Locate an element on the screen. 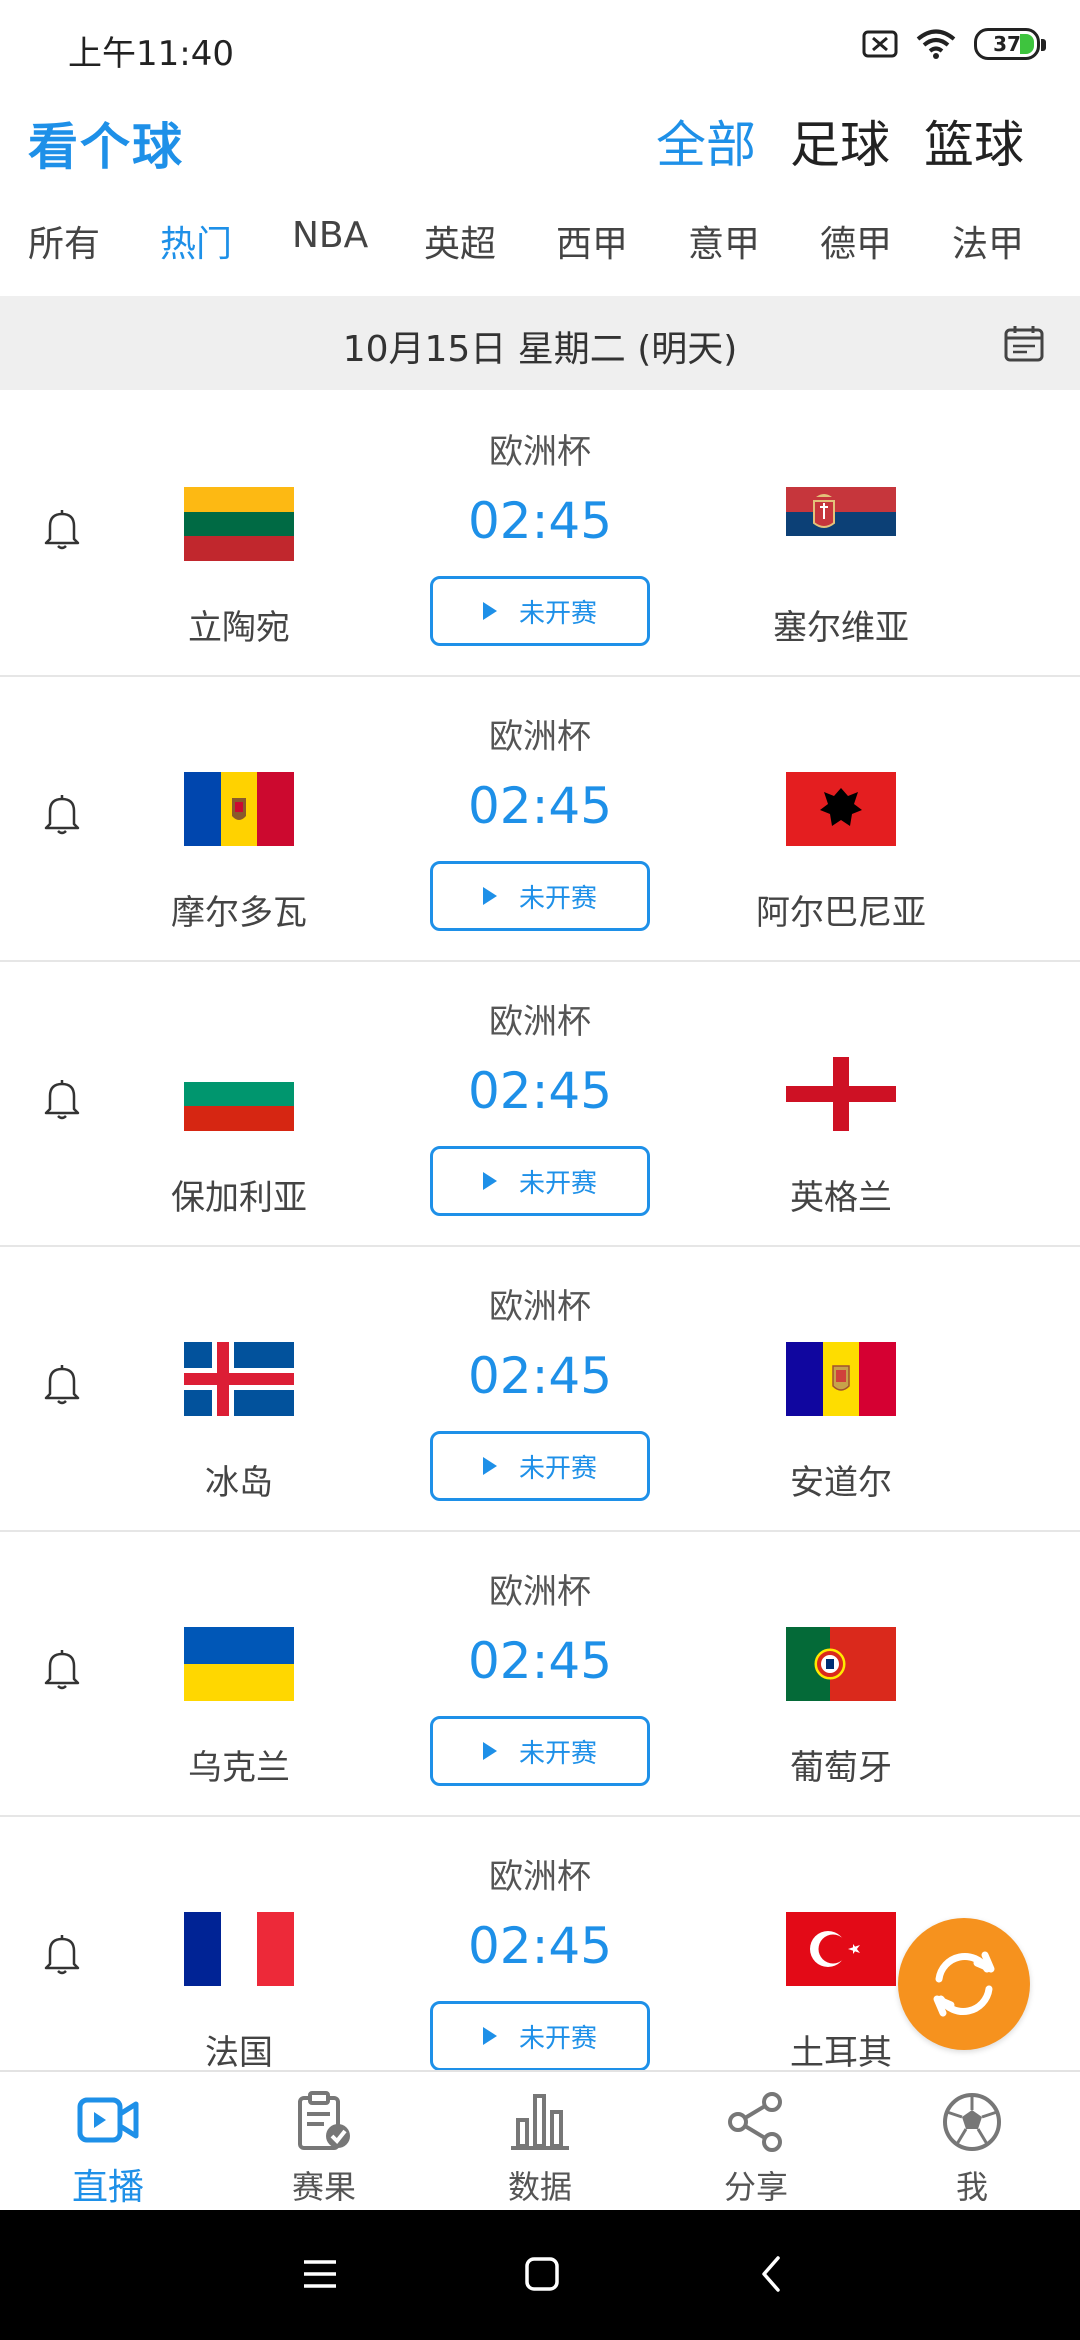 The width and height of the screenshot is (1080, 2340). iceland-flag is located at coordinates (239, 1379).